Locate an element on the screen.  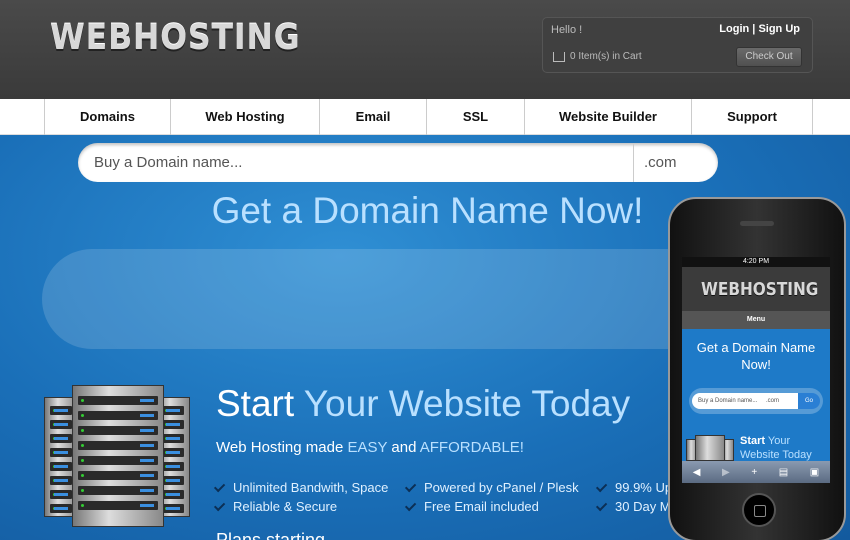
phone-home-button is located at coordinates (759, 510).